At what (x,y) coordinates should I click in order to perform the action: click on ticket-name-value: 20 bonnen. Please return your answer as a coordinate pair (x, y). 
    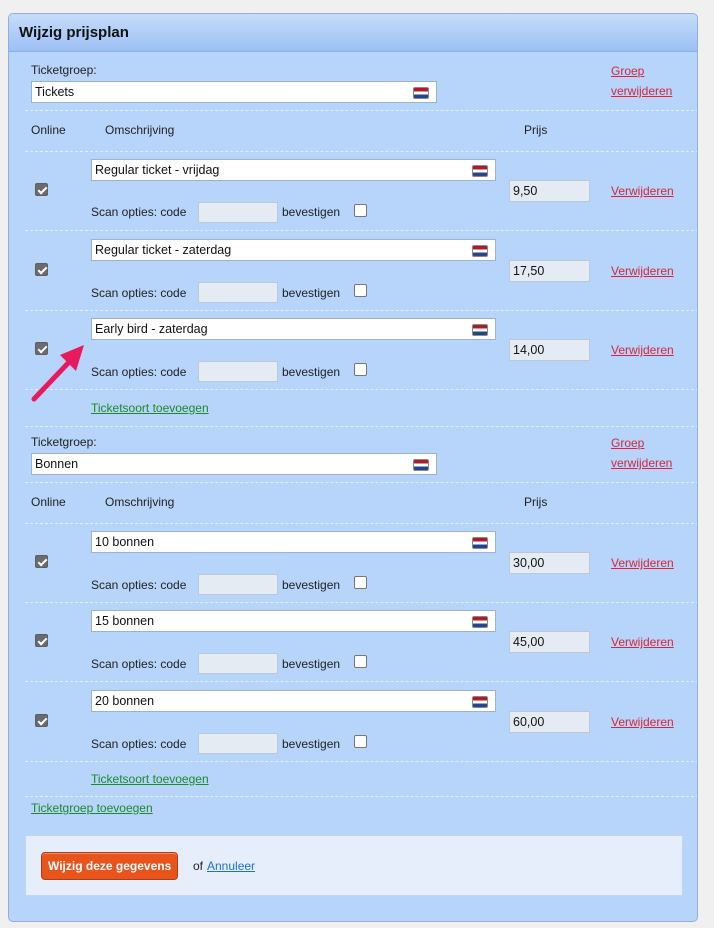
    Looking at the image, I should click on (125, 701).